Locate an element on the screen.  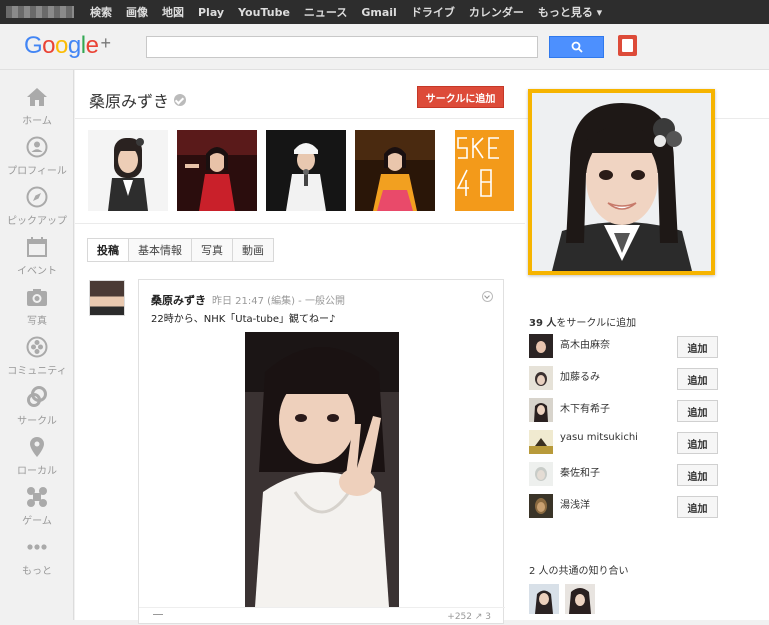
follower-name: 高木由麻奈 is located at coordinates (585, 343).